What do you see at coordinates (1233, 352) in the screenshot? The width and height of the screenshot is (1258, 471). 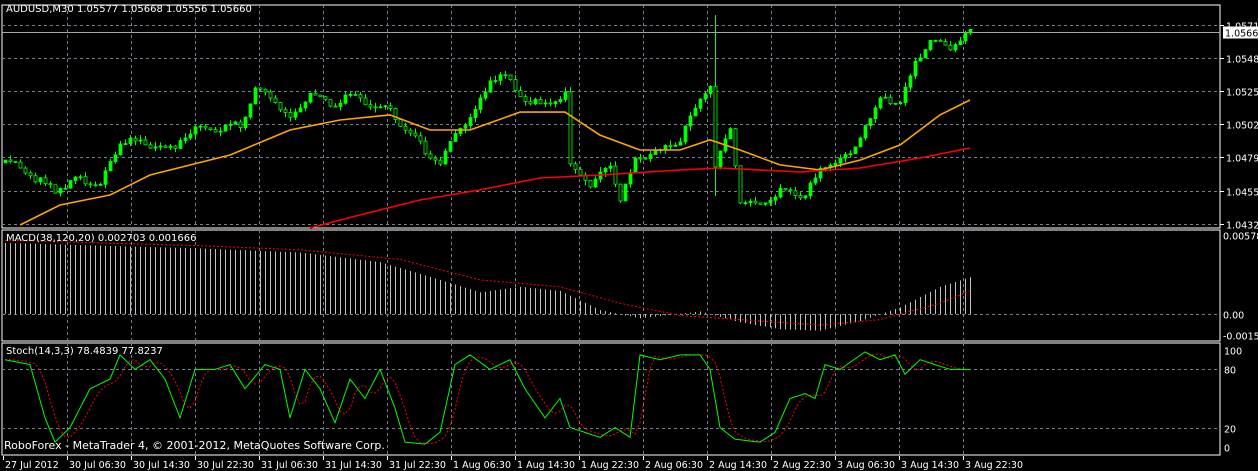 I see `stoch-axis-label: 100` at bounding box center [1233, 352].